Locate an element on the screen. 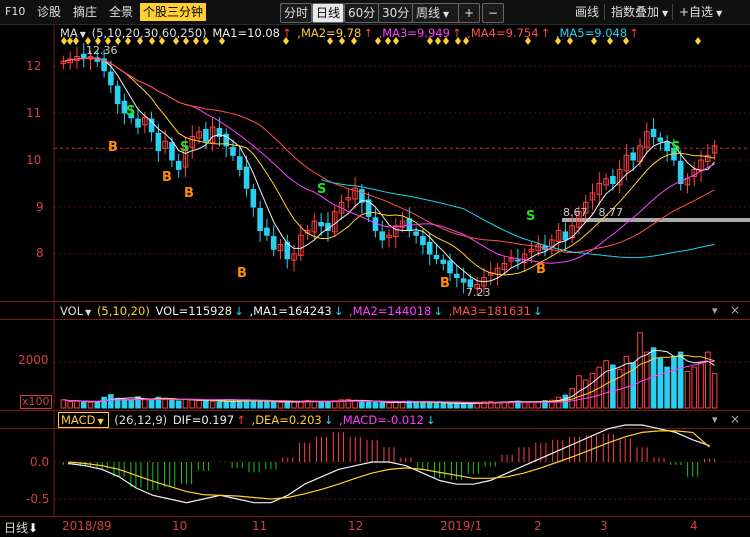 This screenshot has height=537, width=750. x-axis-label: 3 is located at coordinates (604, 526).